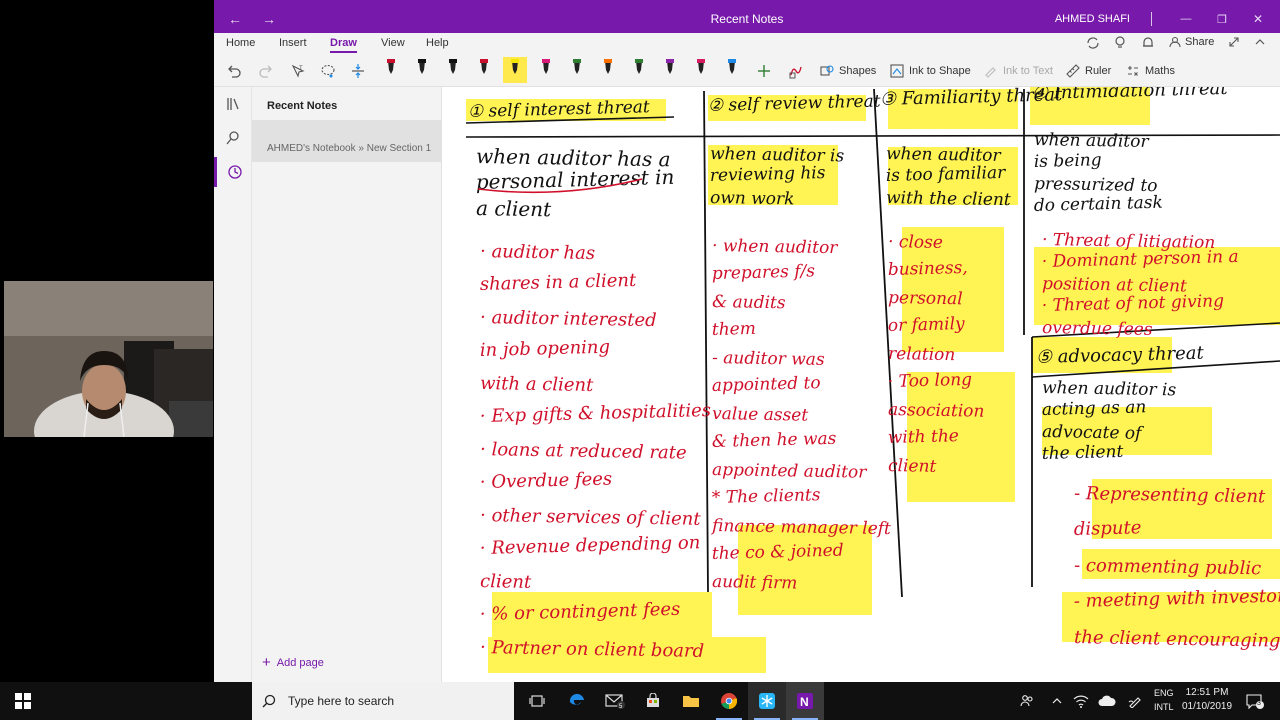 The image size is (1280, 720). I want to click on titlebar-separator, so click(1151, 19).